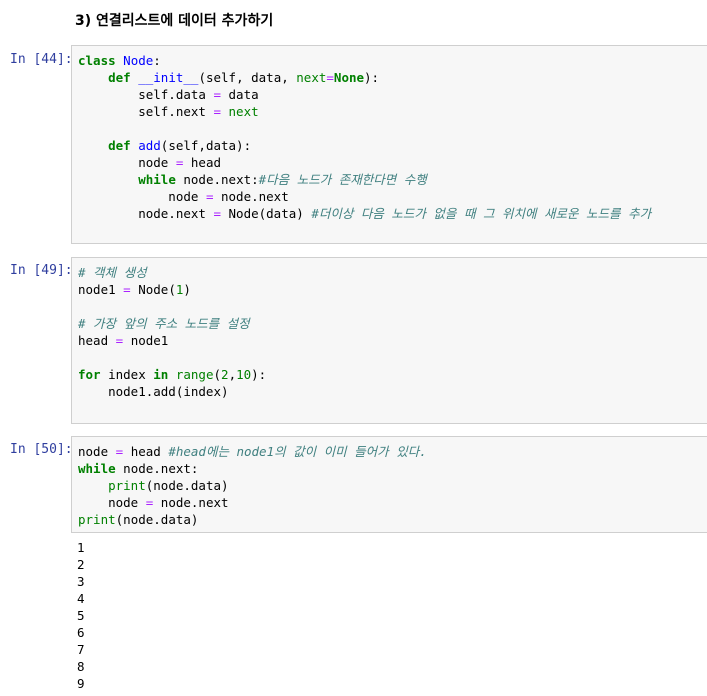  Describe the element at coordinates (240, 94) in the screenshot. I see `code-token: data` at that location.